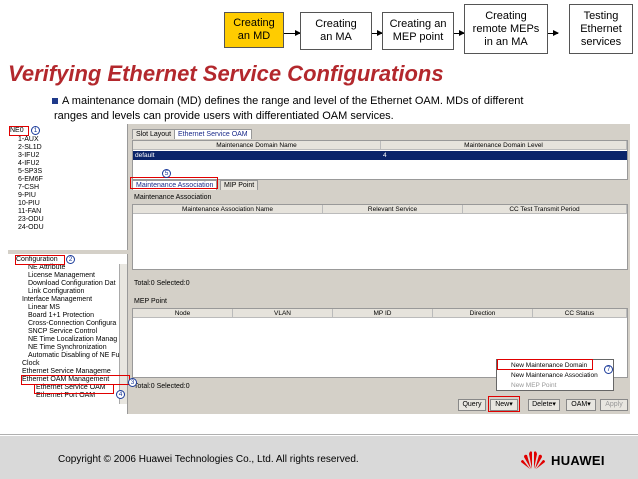 The image size is (638, 479). Describe the element at coordinates (257, 145) in the screenshot. I see `md-name-header: Maintenance Domain Name` at that location.